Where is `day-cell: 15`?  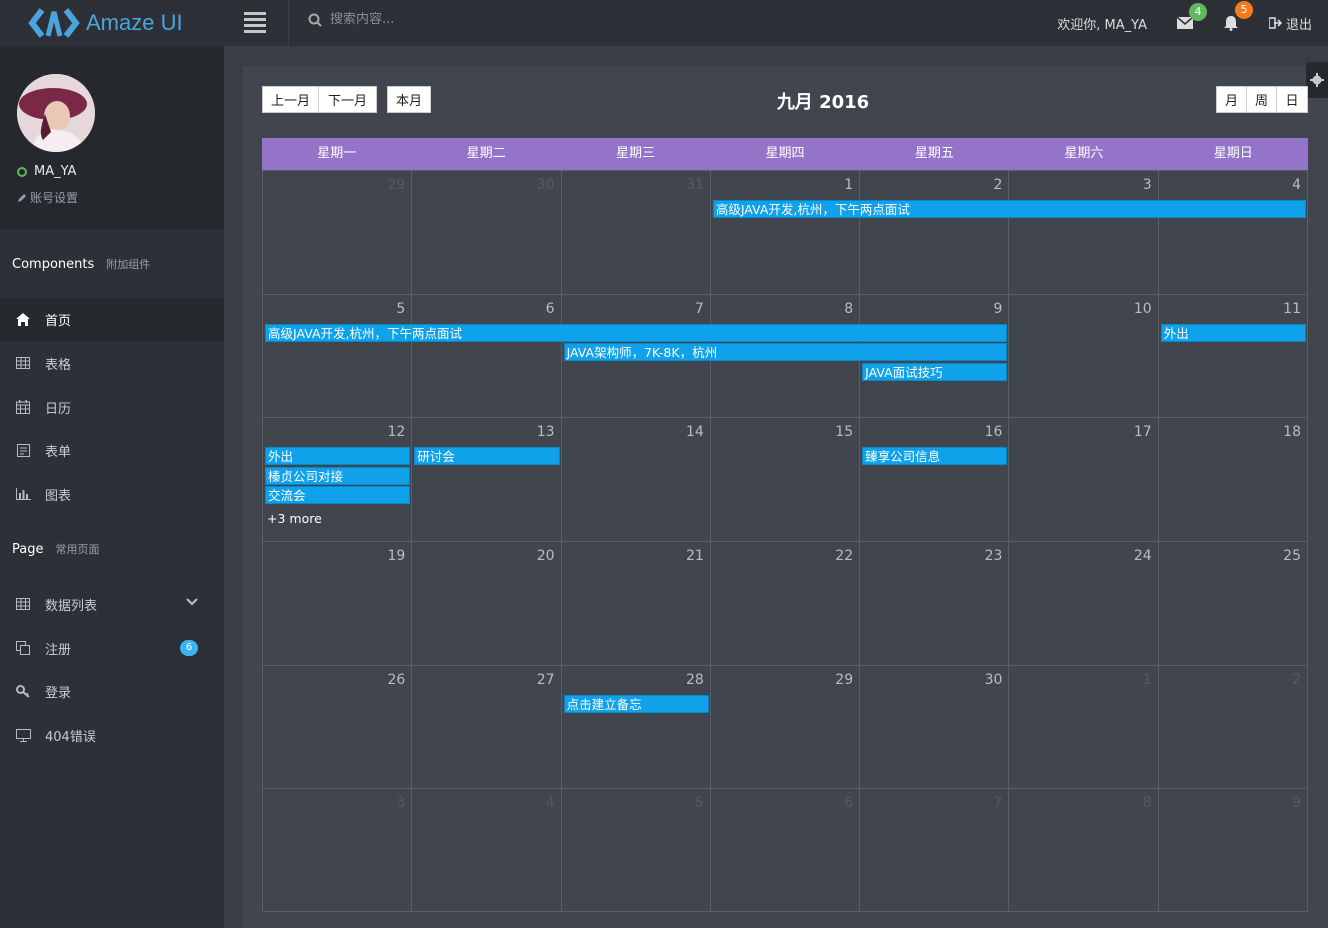 day-cell: 15 is located at coordinates (785, 479).